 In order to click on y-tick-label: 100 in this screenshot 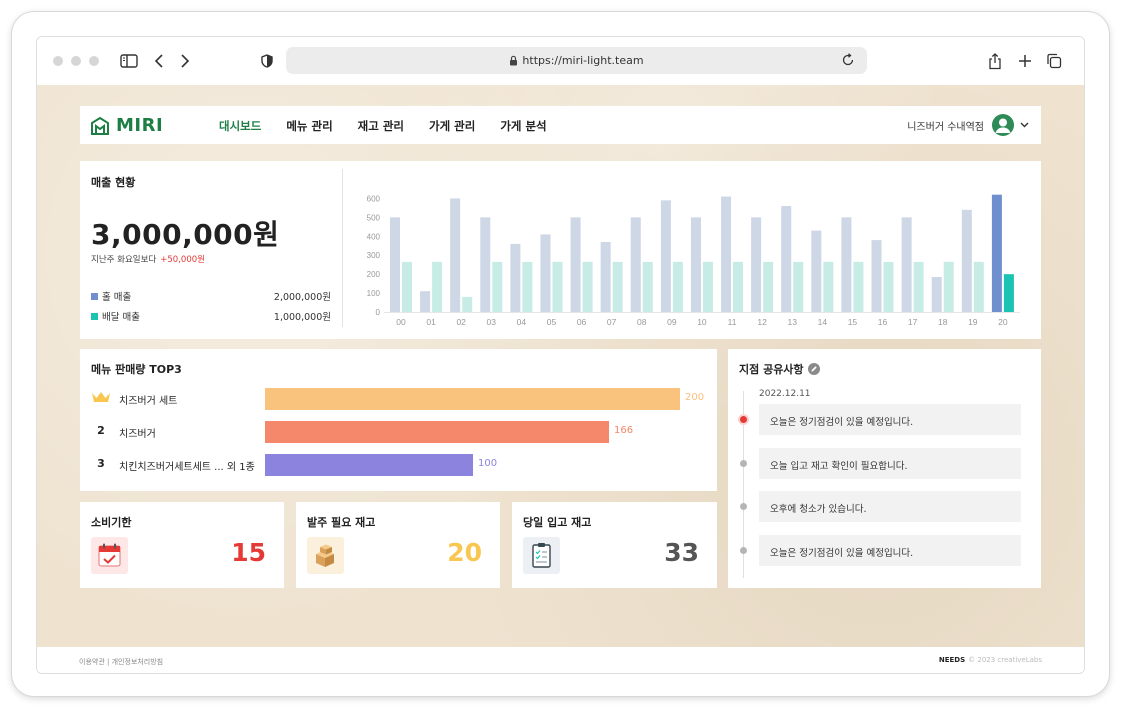, I will do `click(374, 293)`.